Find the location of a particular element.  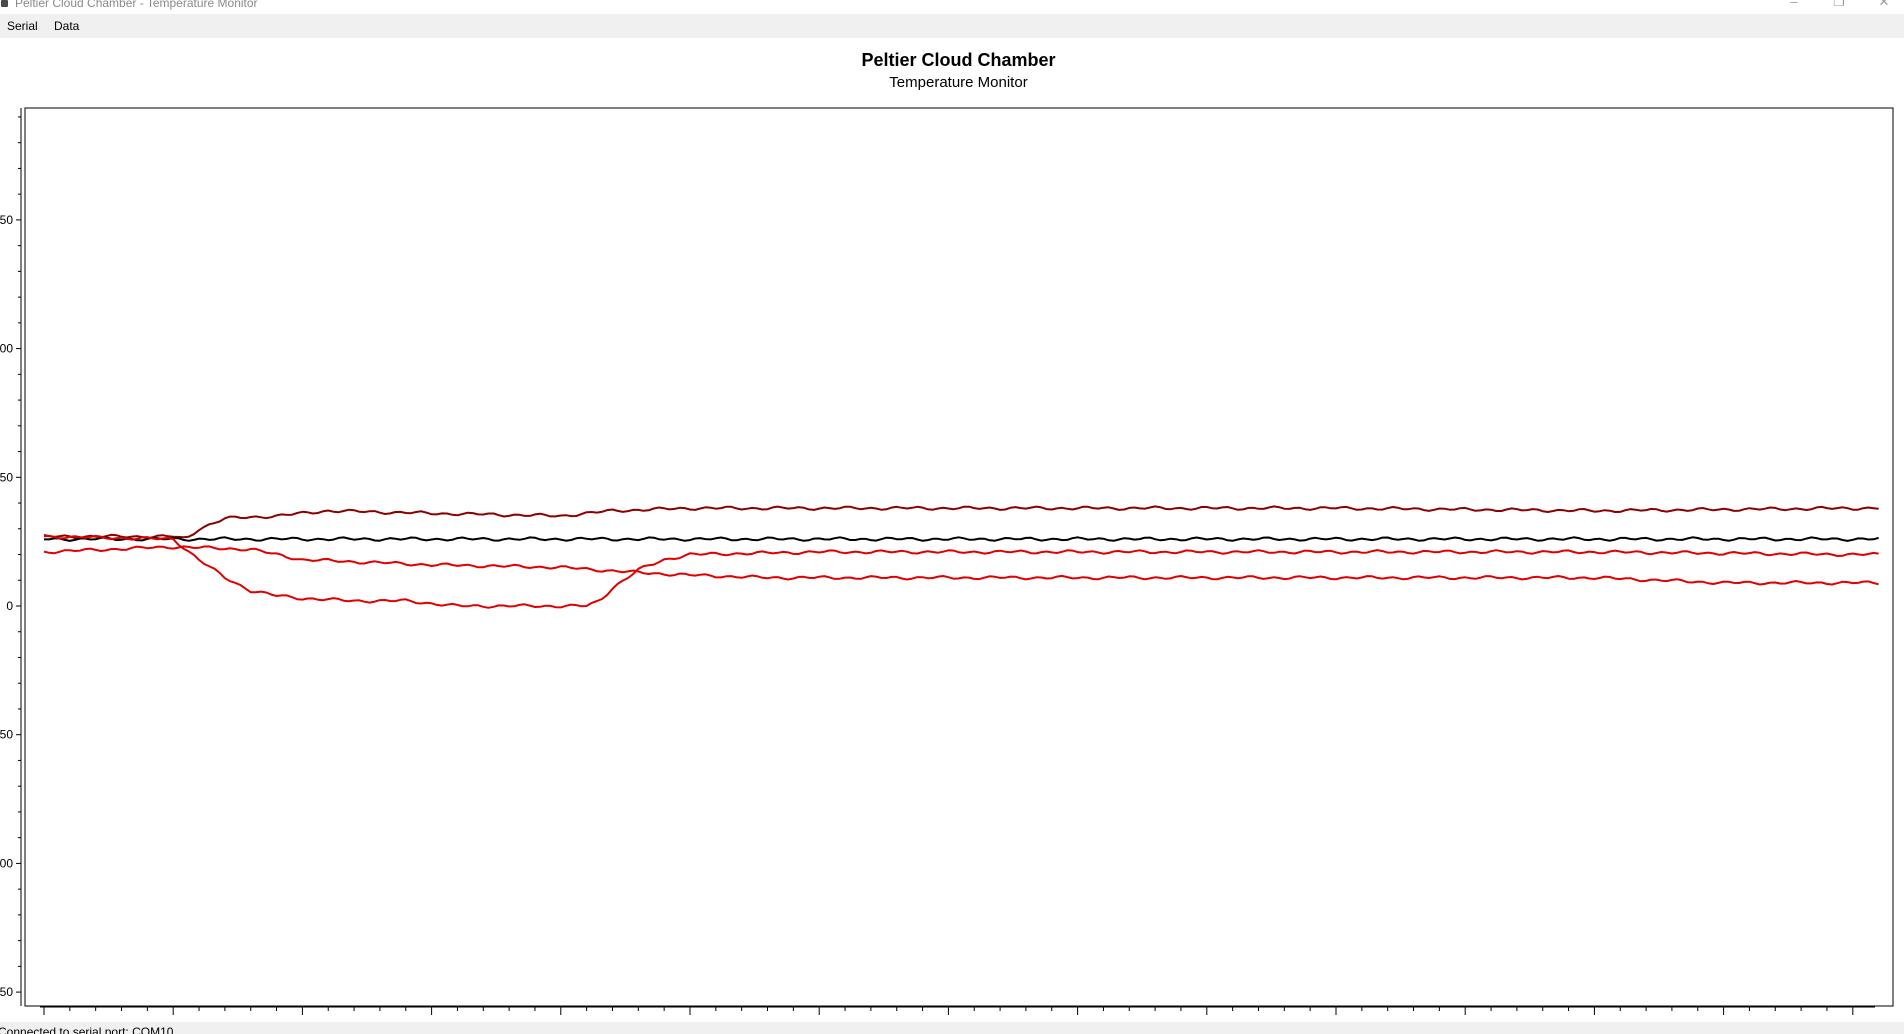

y-tick-label: 0 is located at coordinates (9, 606).